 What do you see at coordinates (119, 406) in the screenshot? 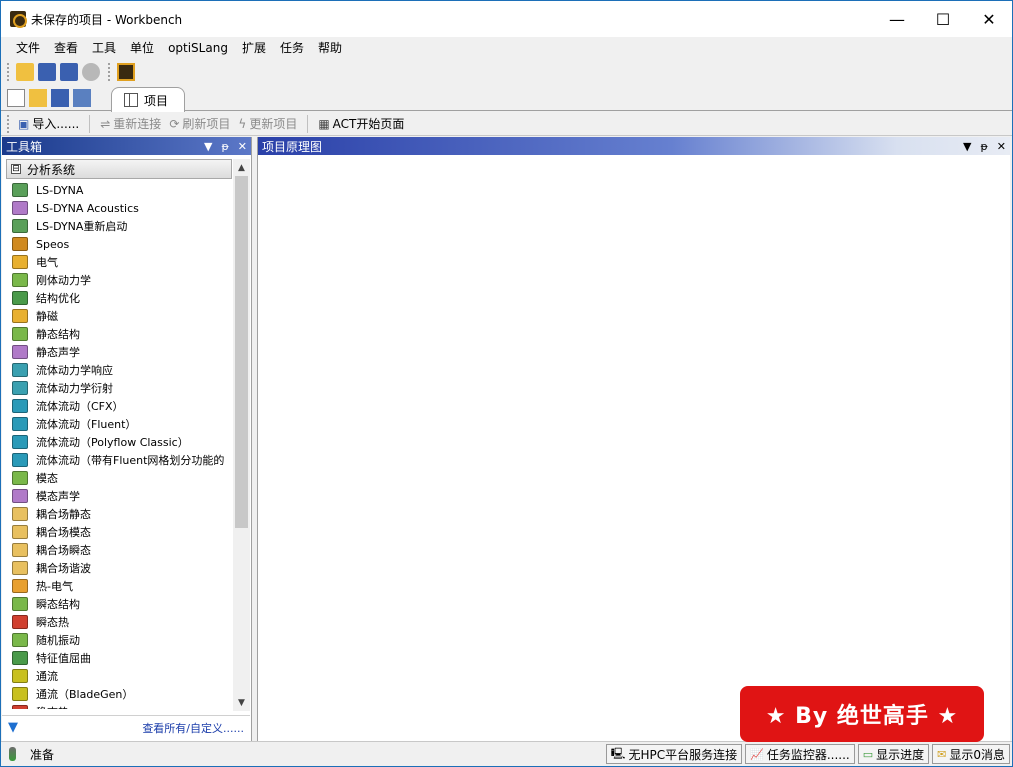
I see `list-item: 流体流动（CFX）` at bounding box center [119, 406].